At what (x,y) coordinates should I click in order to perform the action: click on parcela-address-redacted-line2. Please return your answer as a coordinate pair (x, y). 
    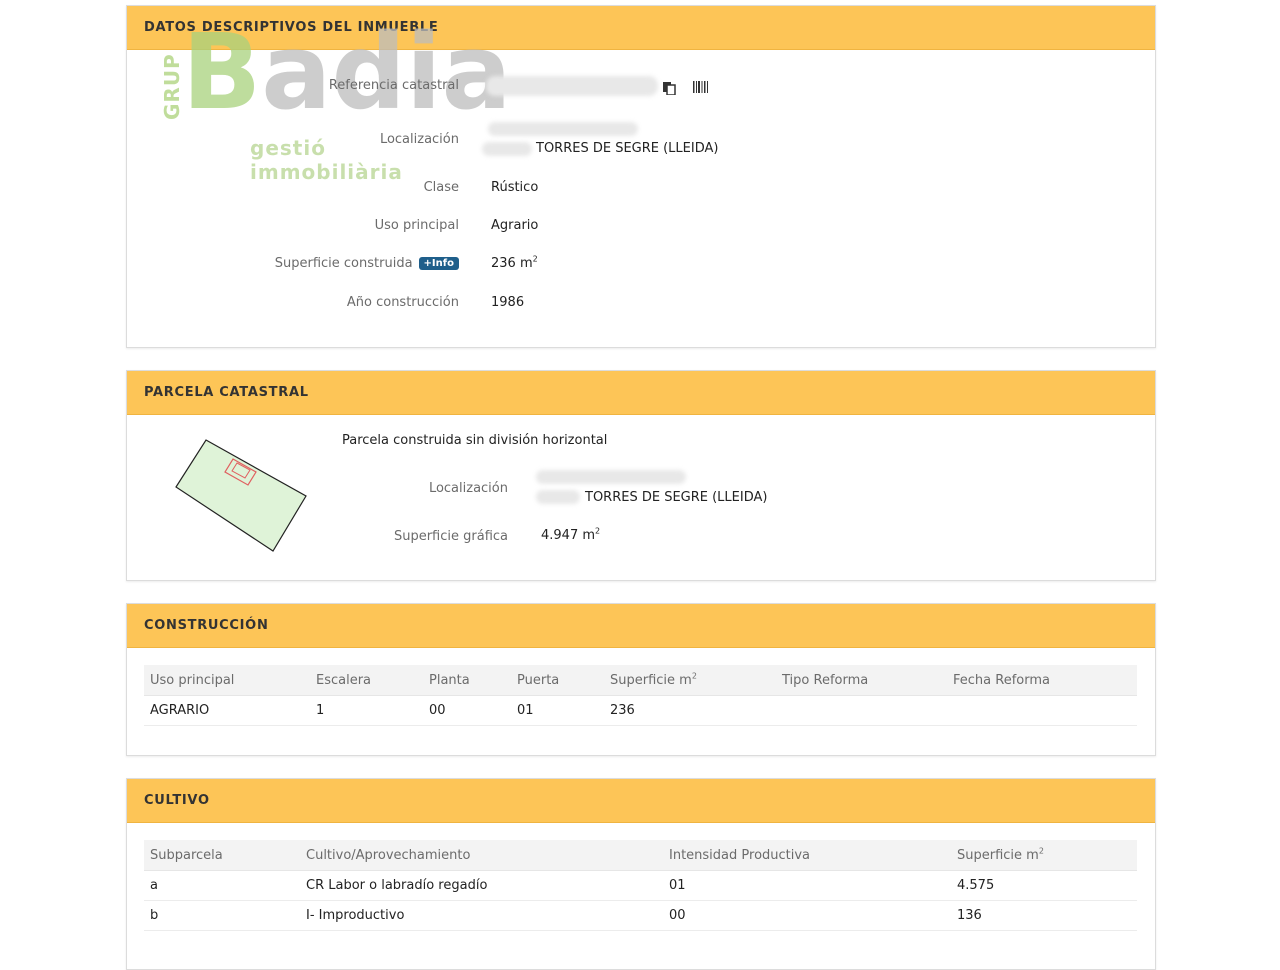
    Looking at the image, I should click on (558, 497).